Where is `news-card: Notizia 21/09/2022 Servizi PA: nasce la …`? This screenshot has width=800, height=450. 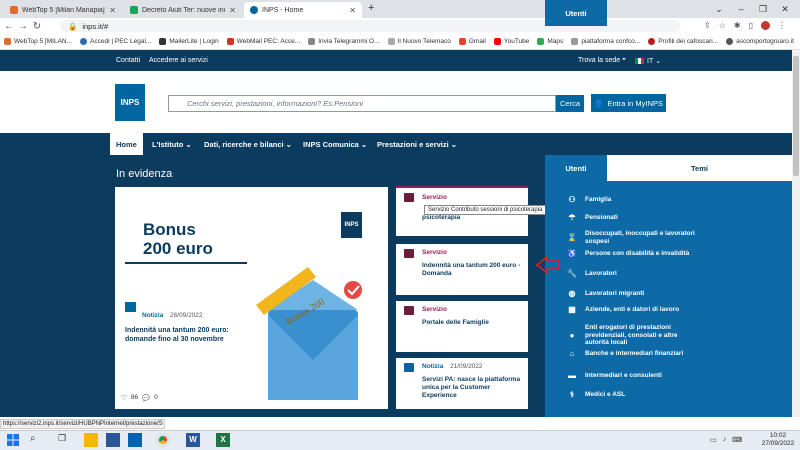 news-card: Notizia 21/09/2022 Servizi PA: nasce la … is located at coordinates (462, 383).